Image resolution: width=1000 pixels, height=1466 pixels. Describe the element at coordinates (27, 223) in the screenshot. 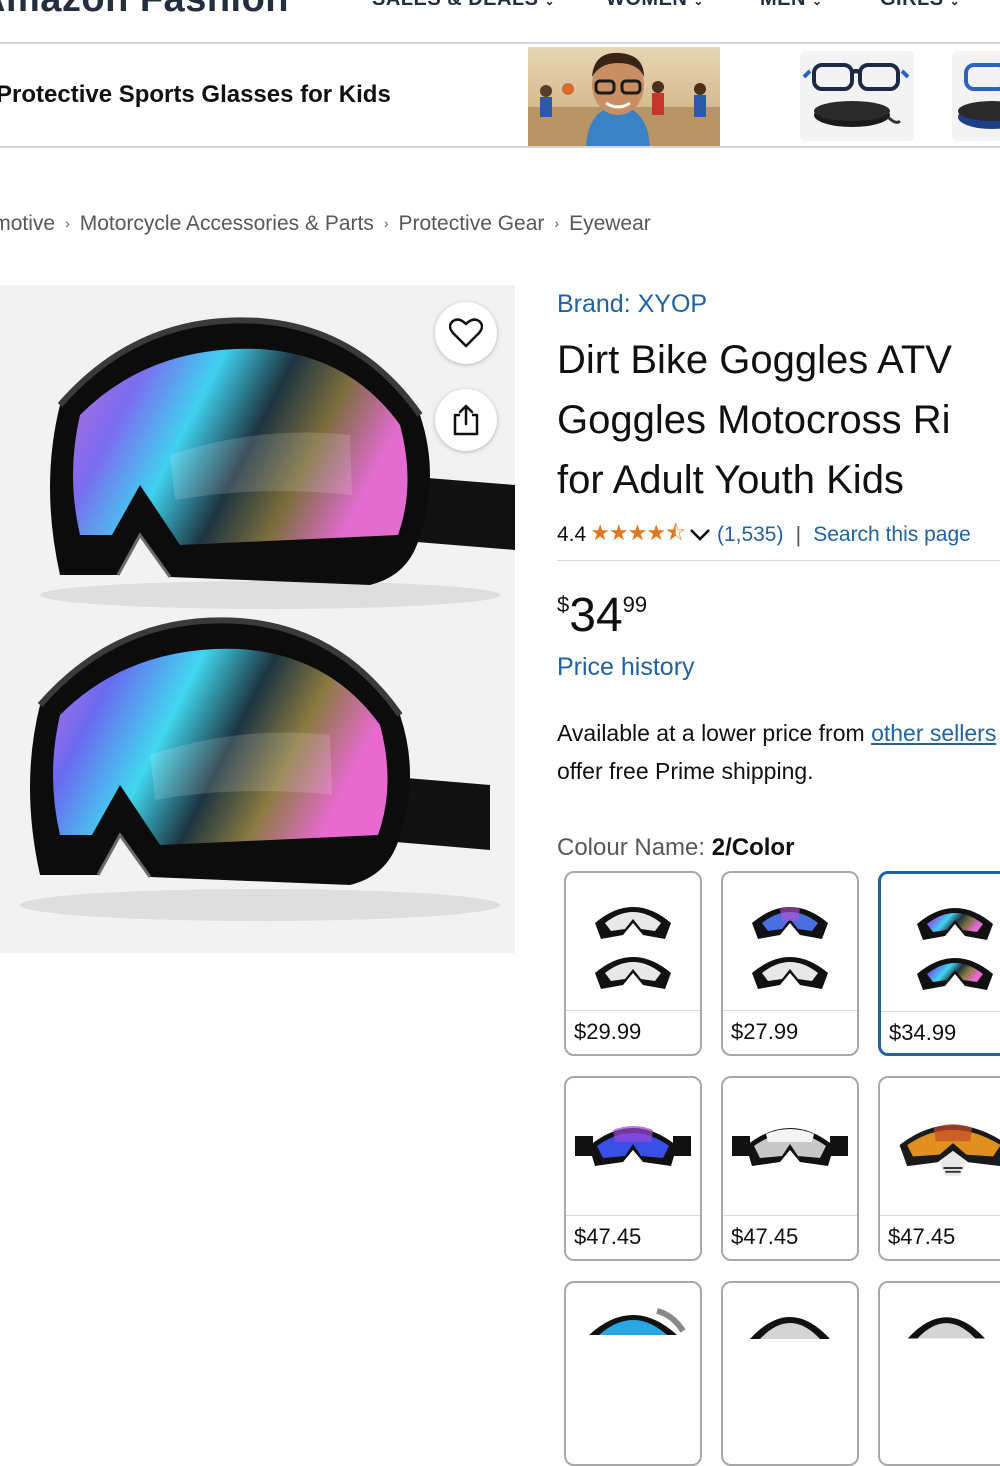

I see `breadcrumb-item: Automotive` at that location.